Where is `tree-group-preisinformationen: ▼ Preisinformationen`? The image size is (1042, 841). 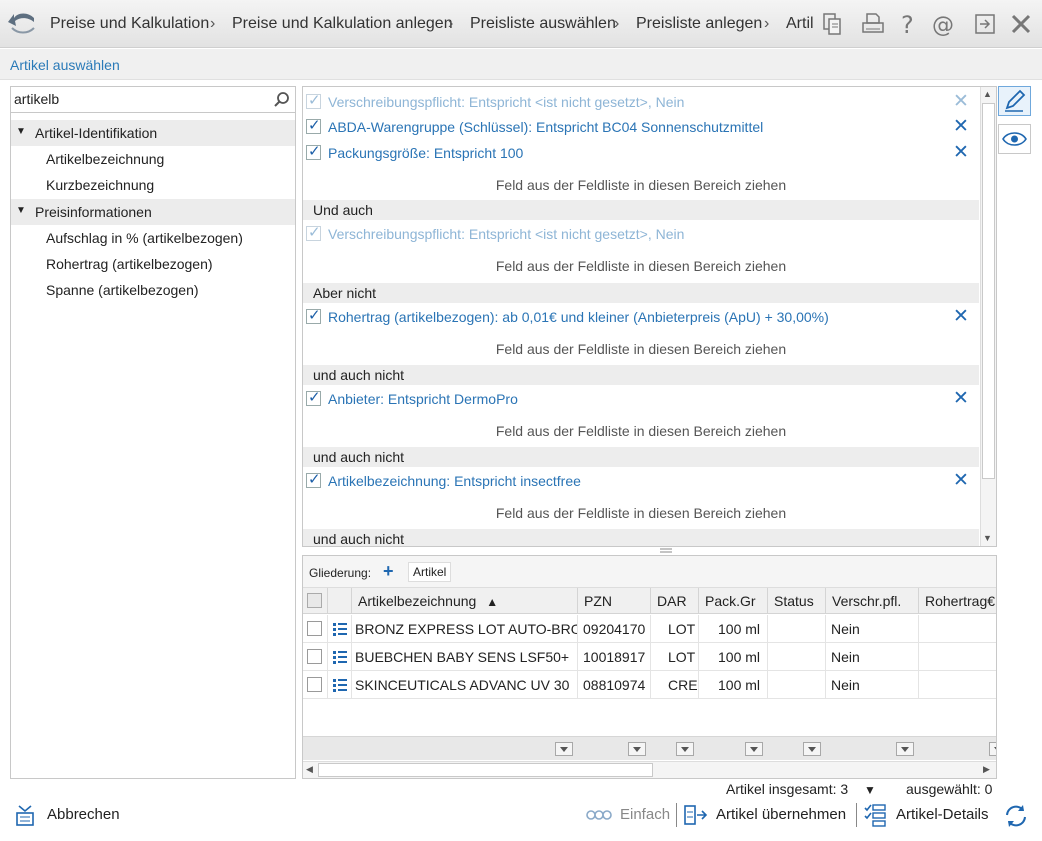 tree-group-preisinformationen: ▼ Preisinformationen is located at coordinates (153, 212).